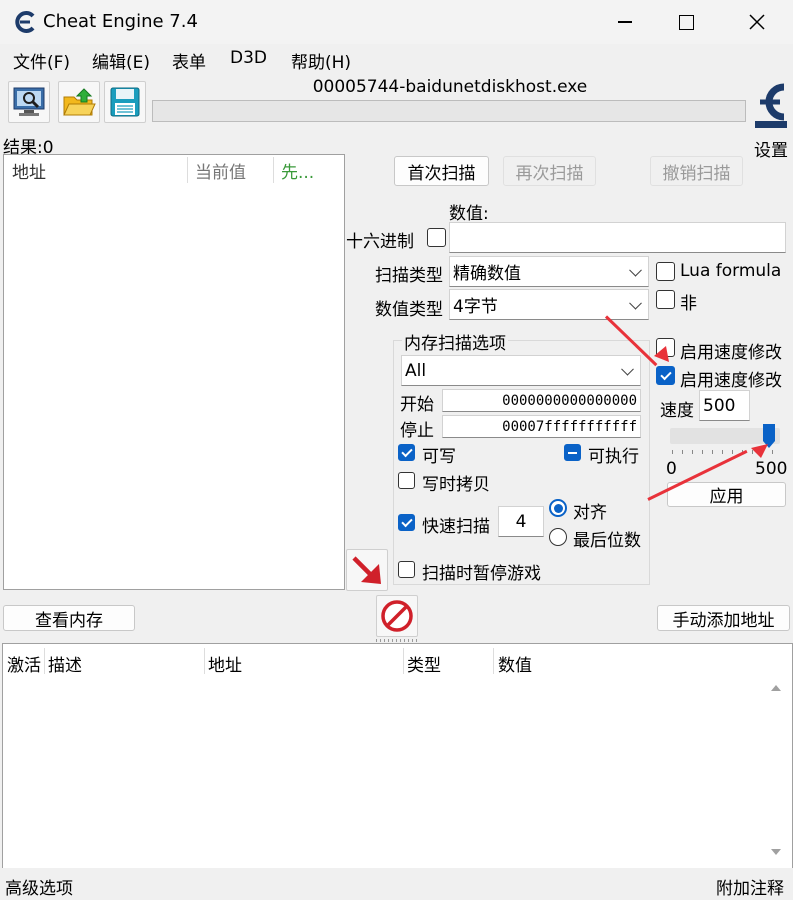  What do you see at coordinates (406, 569) in the screenshot?
I see `pause-game-checkbox` at bounding box center [406, 569].